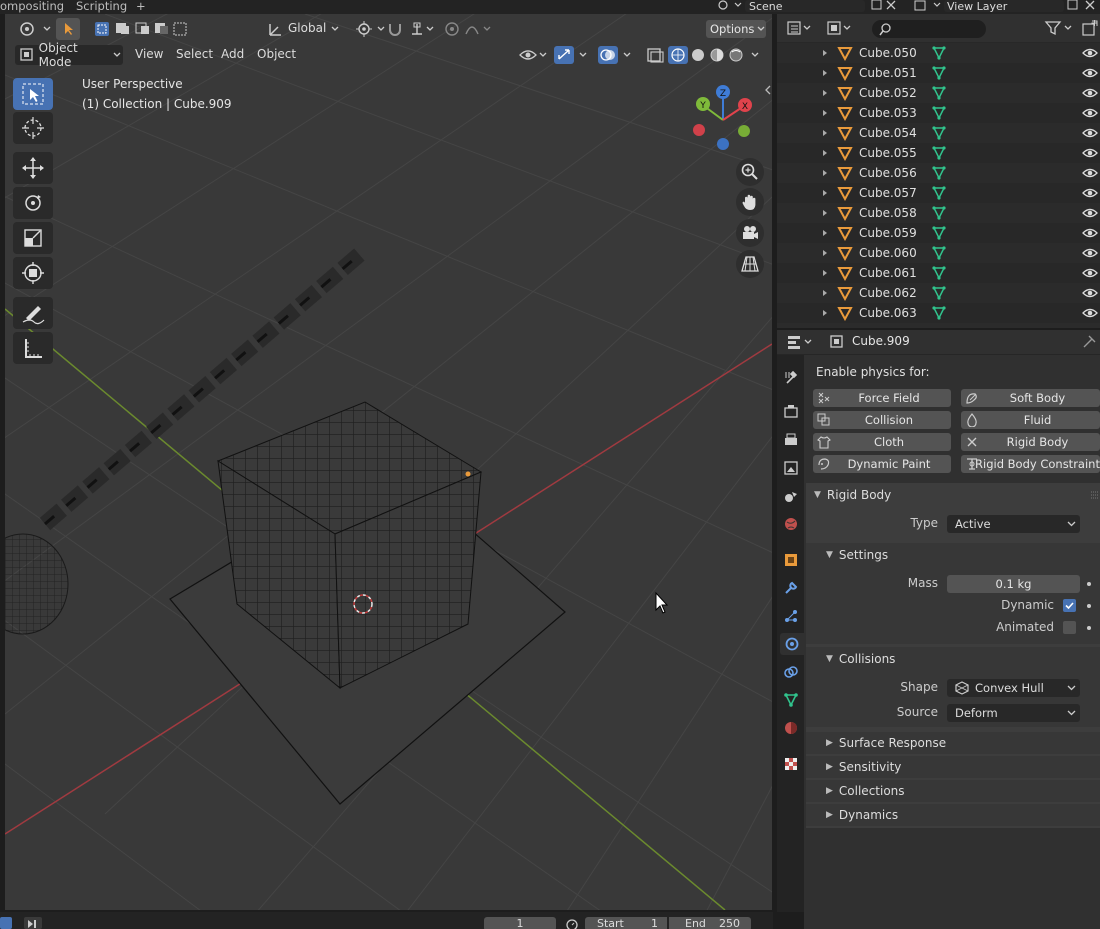 This screenshot has width=1100, height=929. Describe the element at coordinates (33, 313) in the screenshot. I see `annotate-tool-icon` at that location.